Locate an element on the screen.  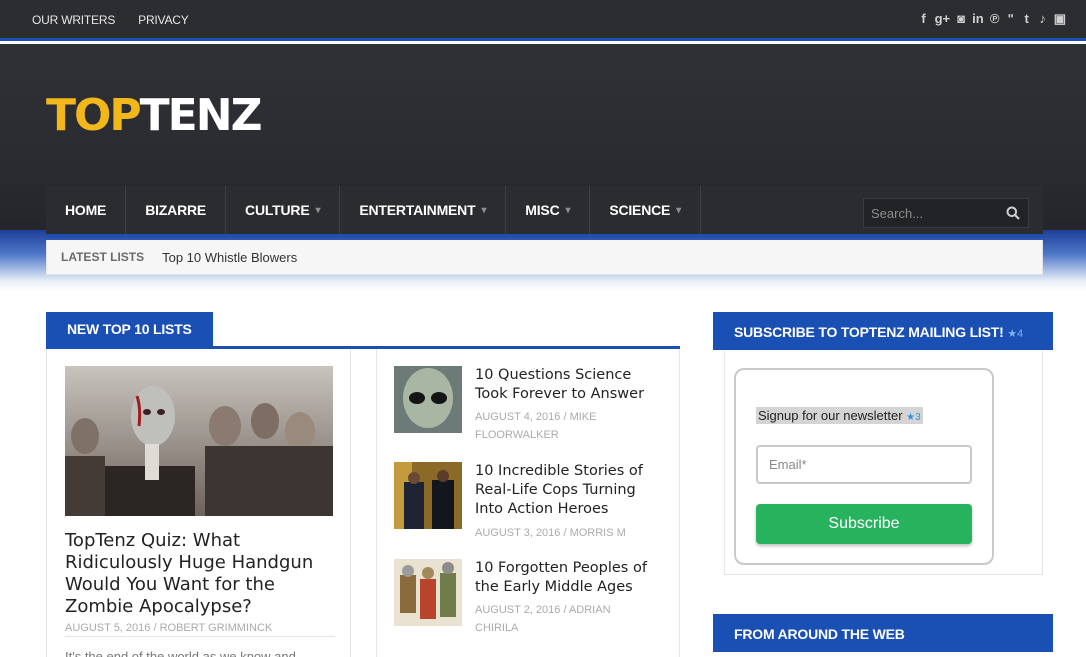
latest-list-link: Top 10 Whistle Blowers is located at coordinates (229, 257).